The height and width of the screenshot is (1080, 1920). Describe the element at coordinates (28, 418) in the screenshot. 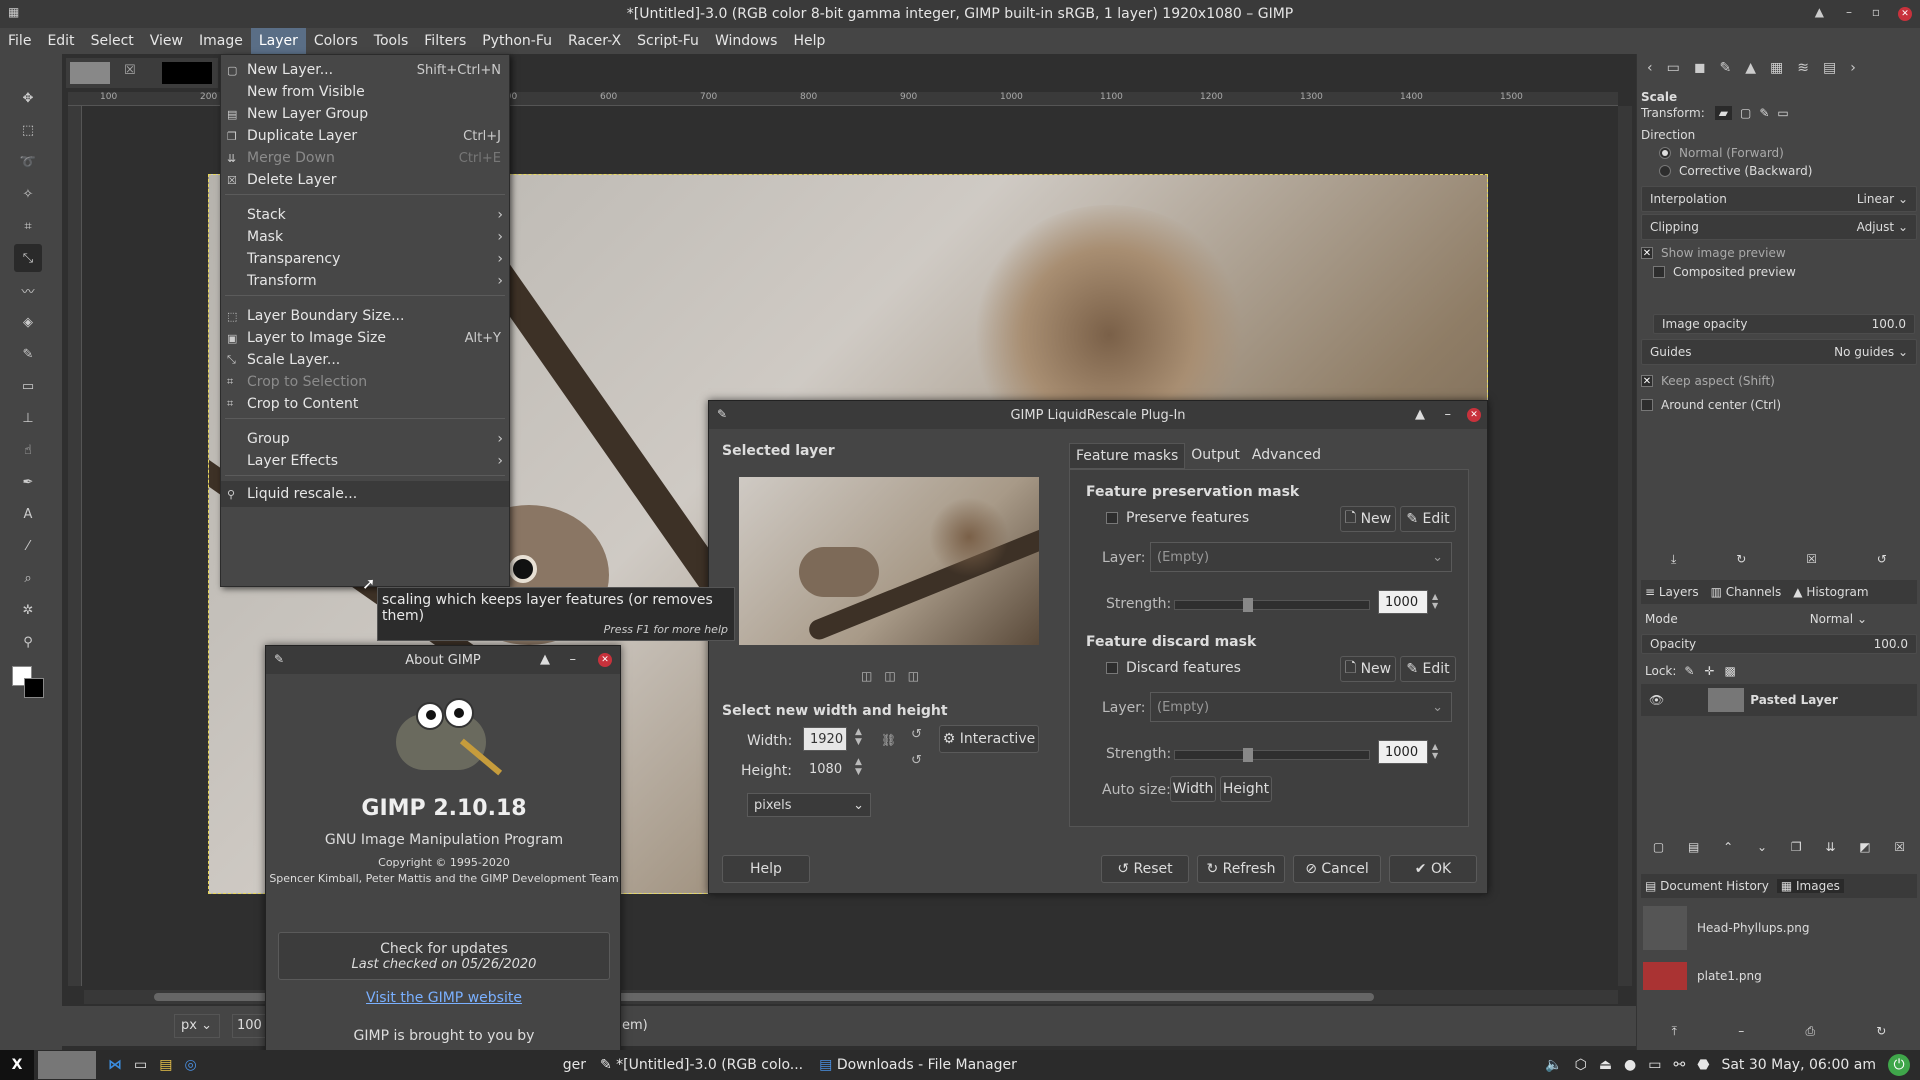

I see `clone-tool-icon: ⊥` at that location.